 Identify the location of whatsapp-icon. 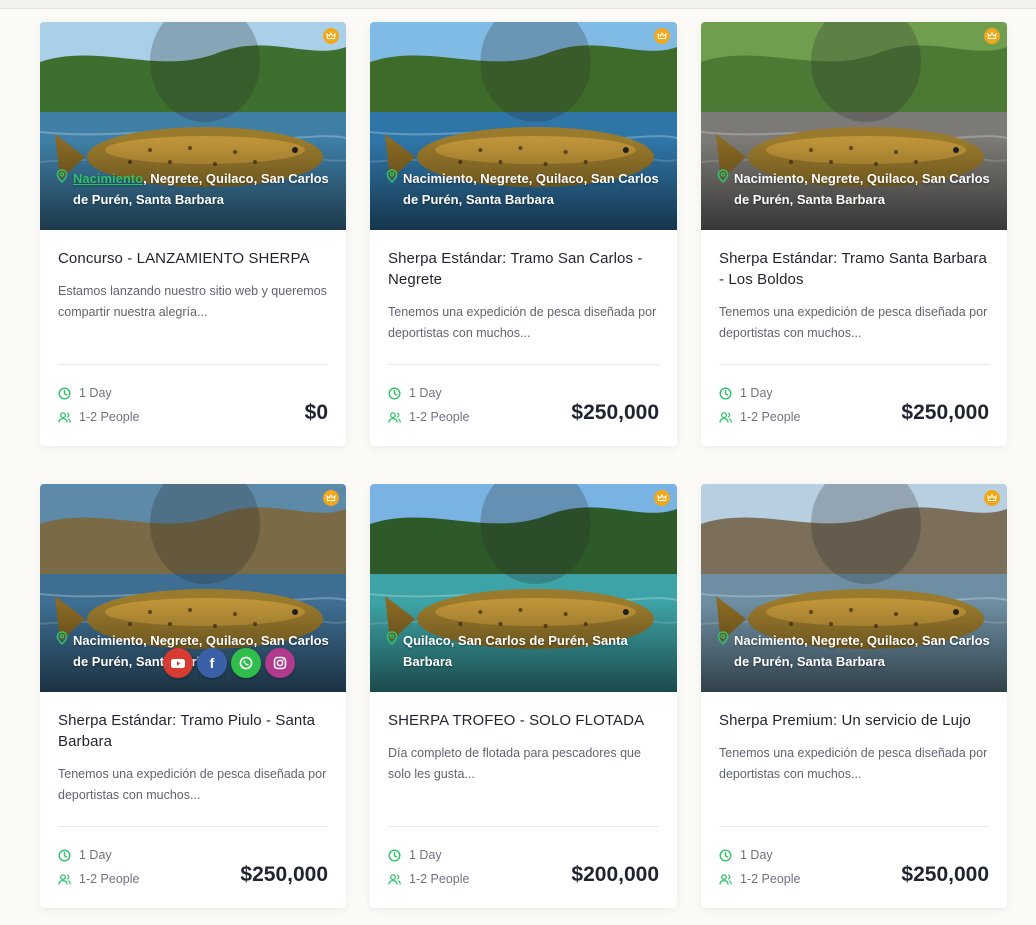
(246, 663).